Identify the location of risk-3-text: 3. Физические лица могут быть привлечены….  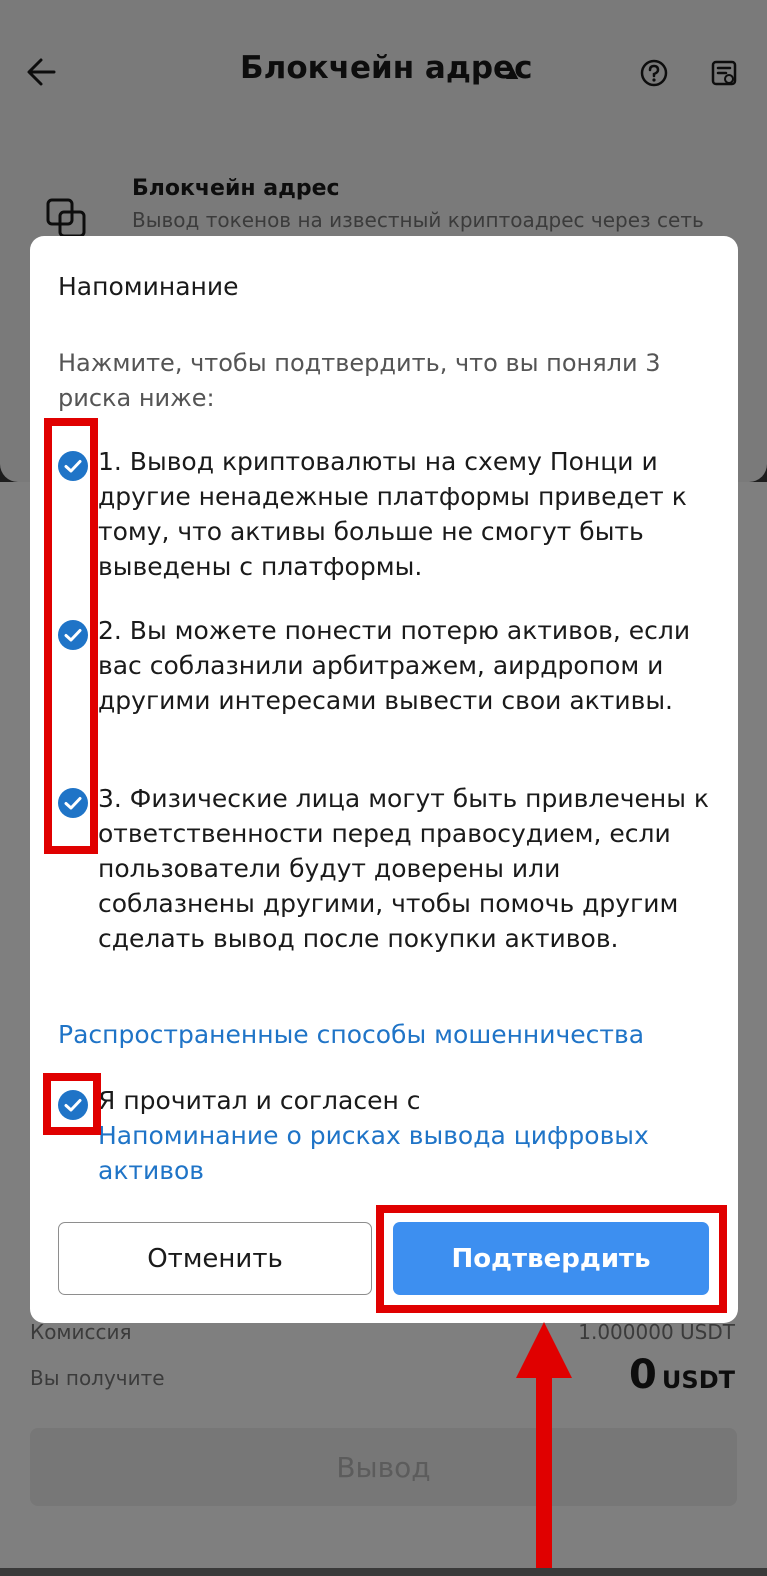
(409, 868).